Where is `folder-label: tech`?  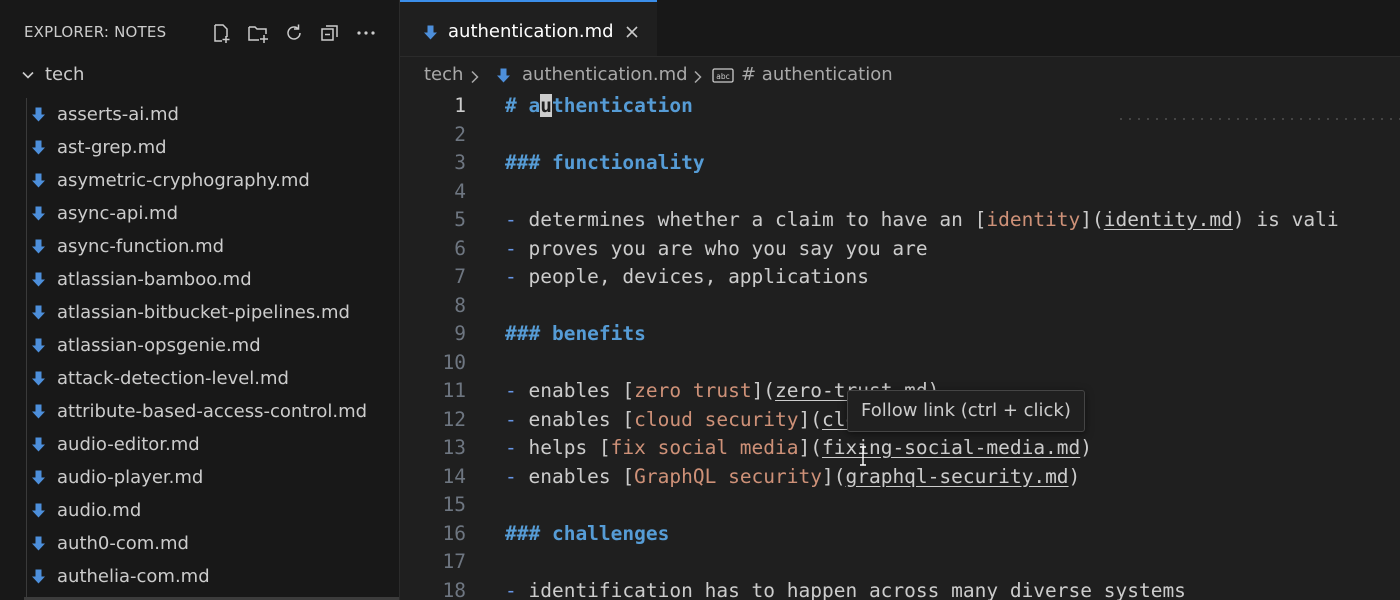
folder-label: tech is located at coordinates (65, 74).